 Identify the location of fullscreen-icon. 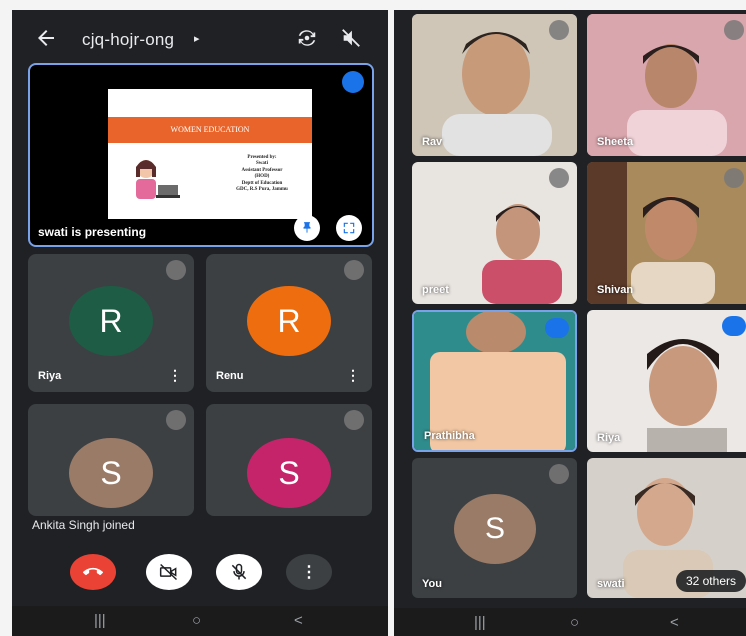
(349, 228).